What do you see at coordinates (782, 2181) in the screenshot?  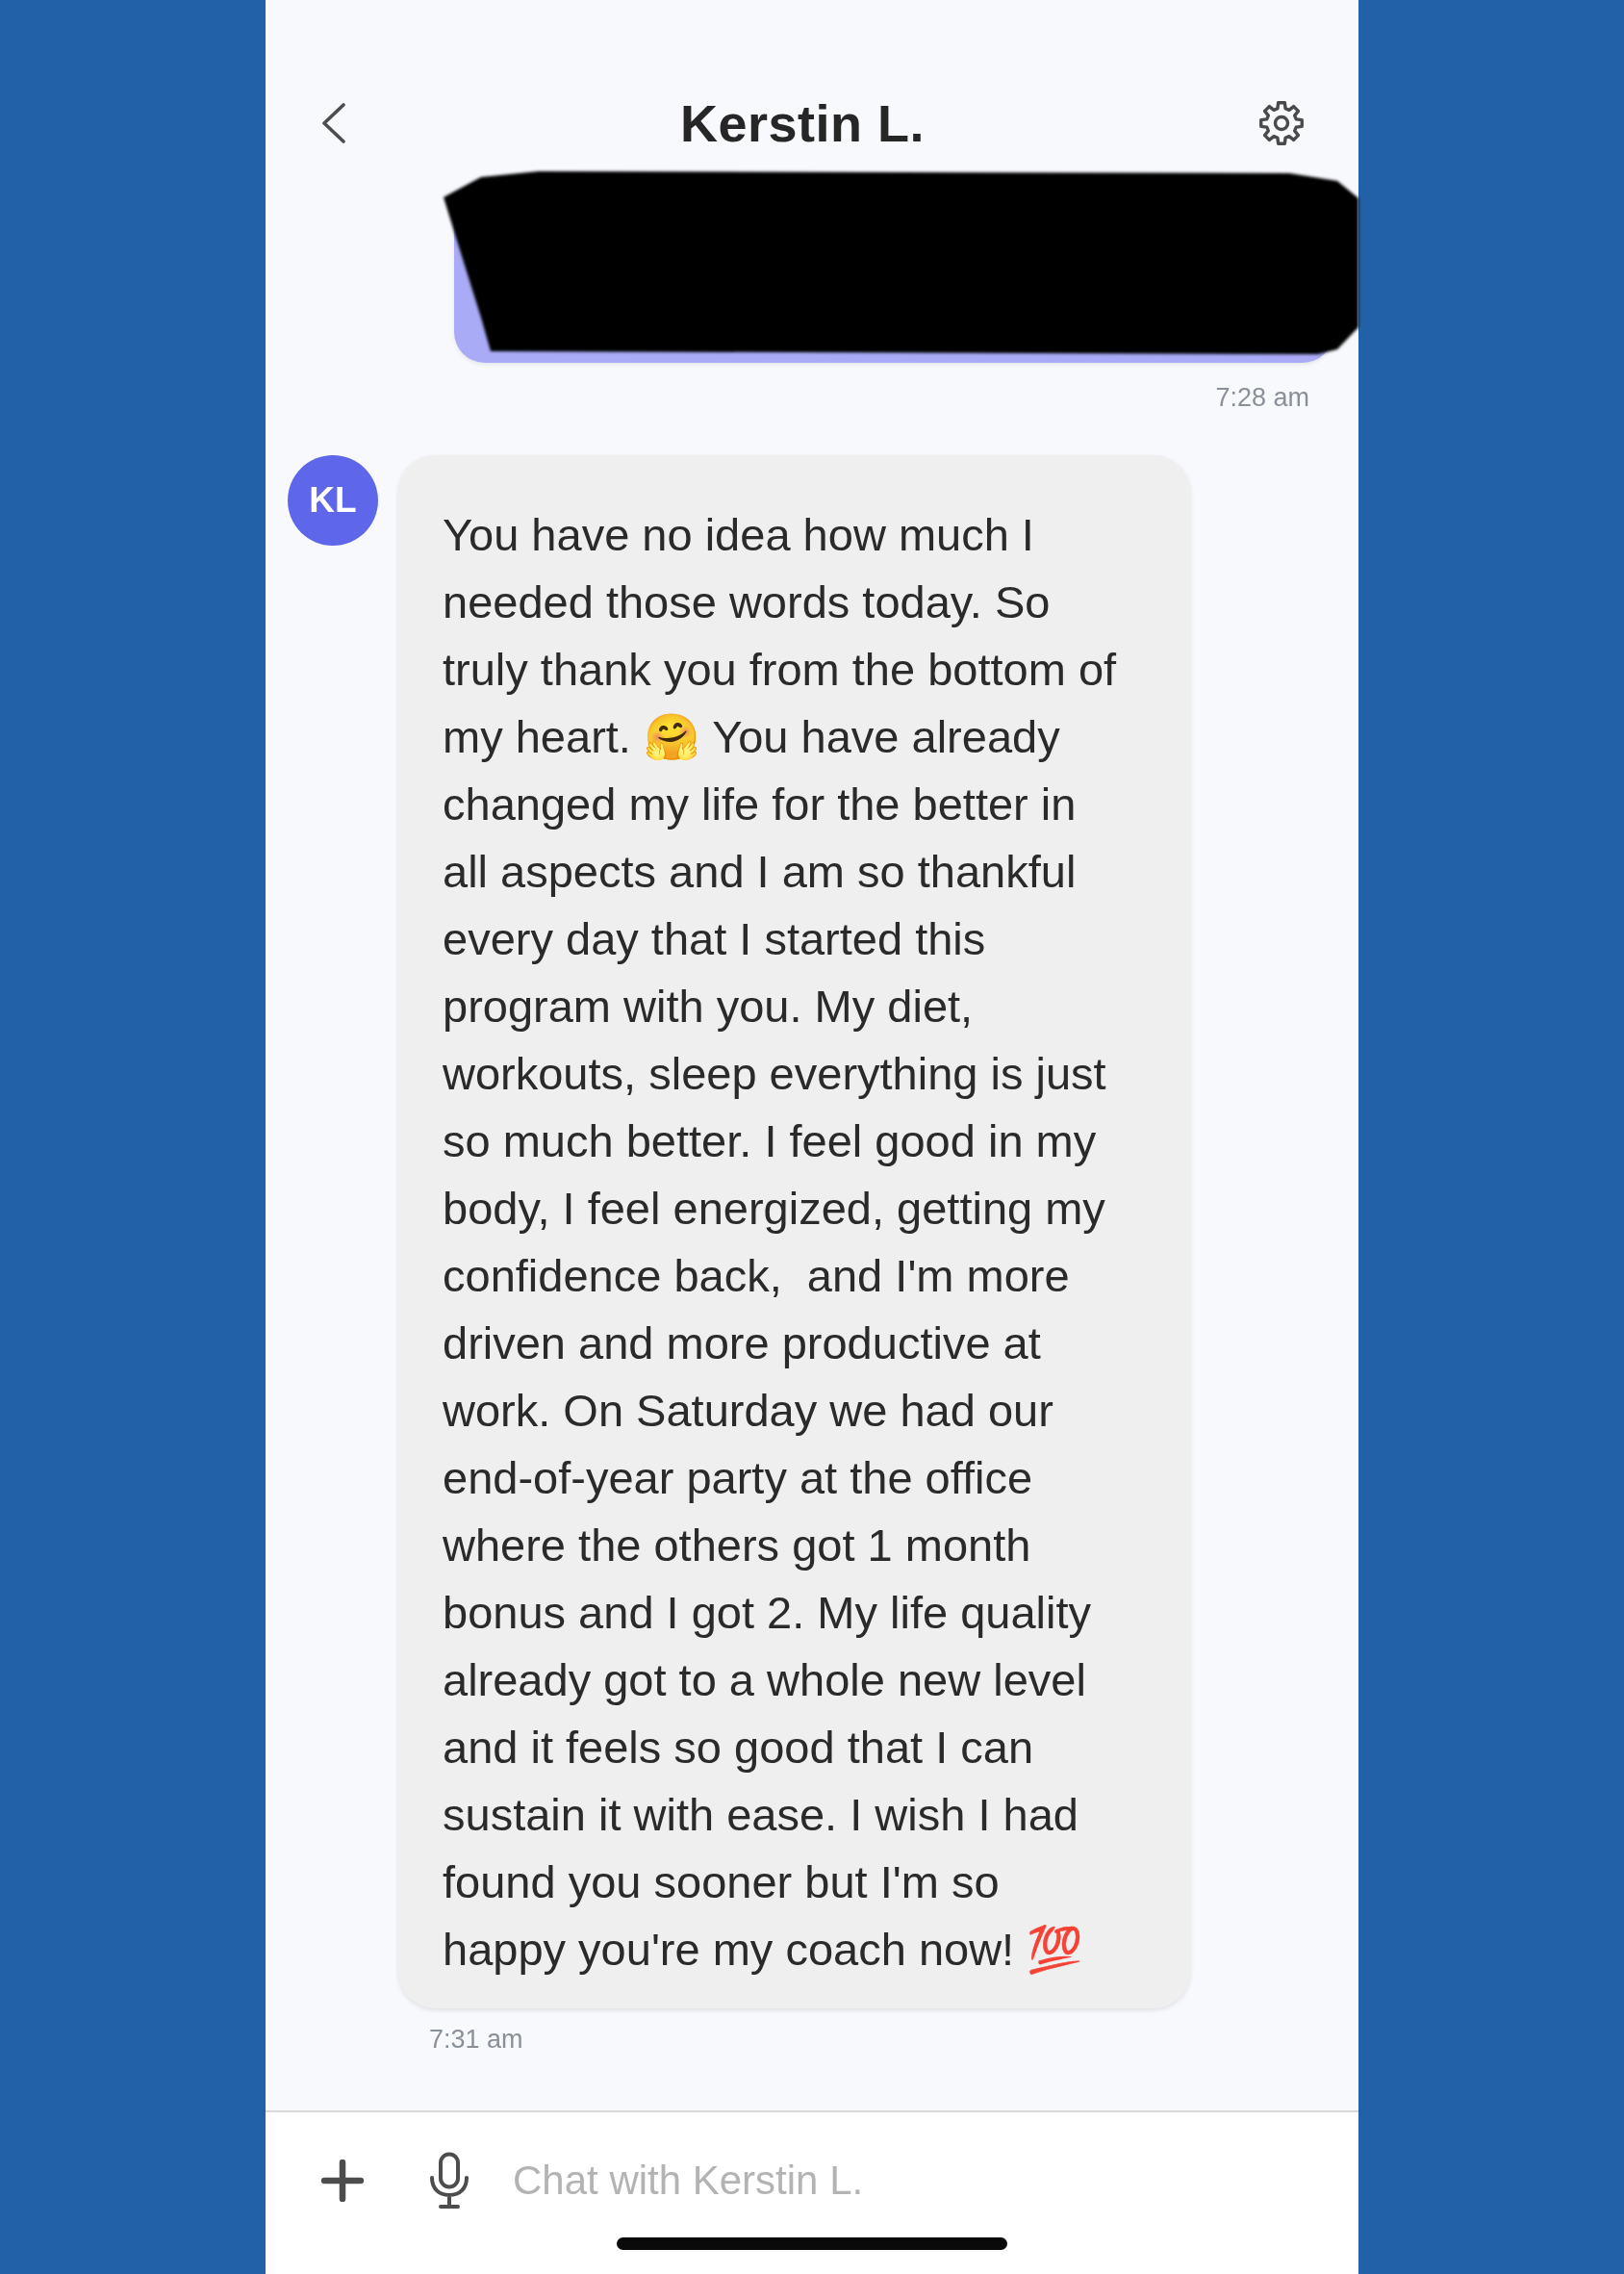 I see `message-input: Chat with Kerstin L.` at bounding box center [782, 2181].